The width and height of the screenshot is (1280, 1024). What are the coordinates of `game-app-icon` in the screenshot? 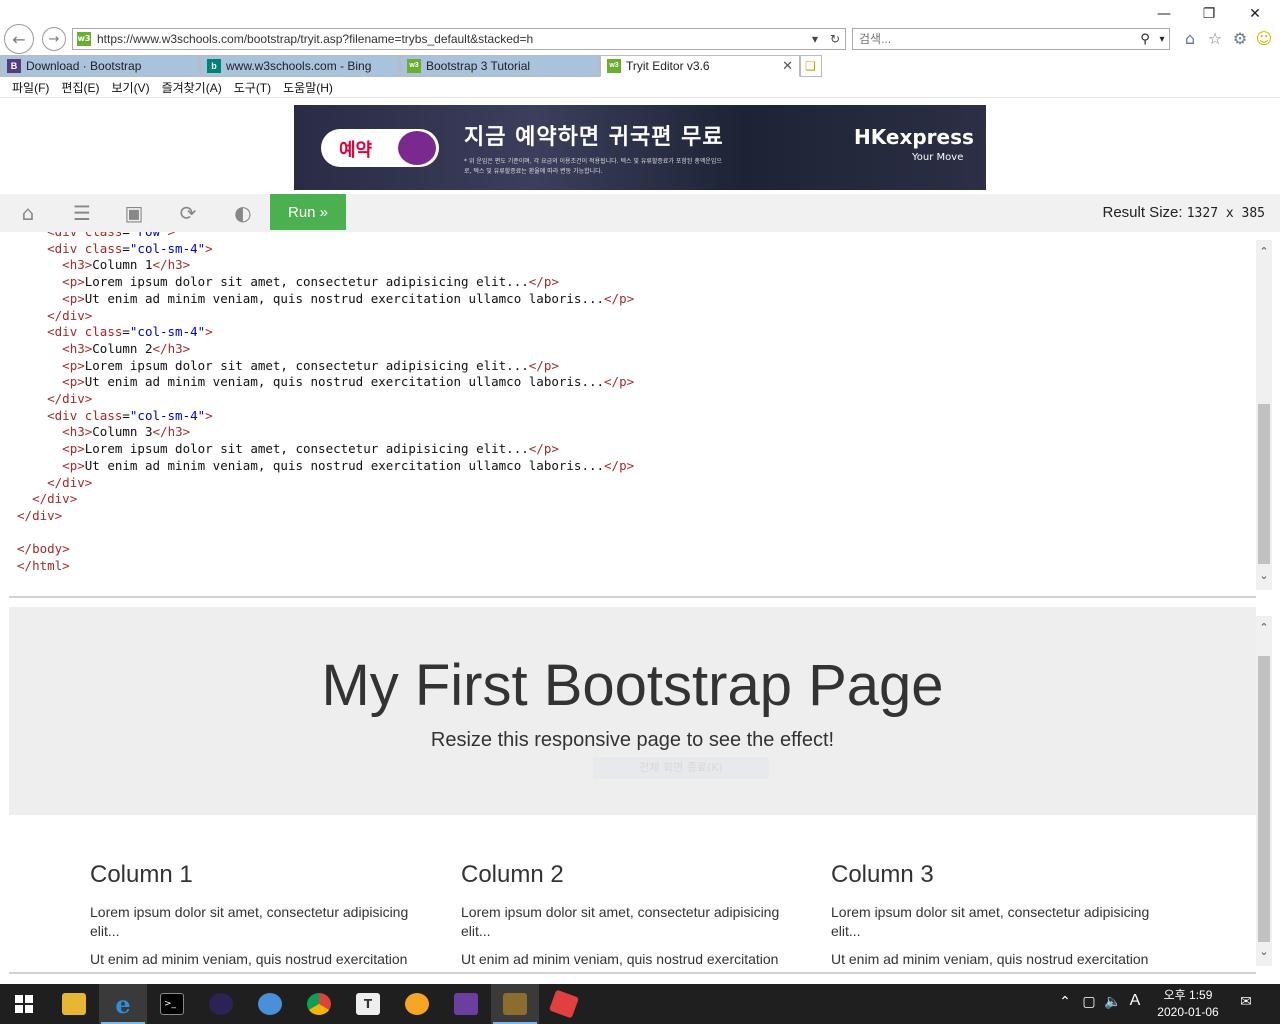 It's located at (515, 1004).